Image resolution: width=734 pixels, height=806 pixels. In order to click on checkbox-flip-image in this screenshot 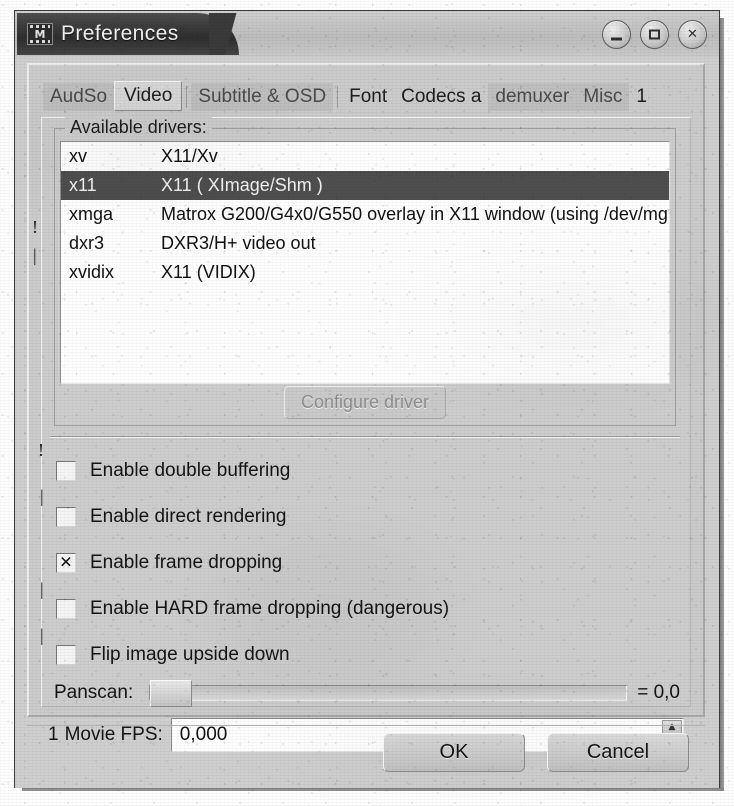, I will do `click(66, 655)`.